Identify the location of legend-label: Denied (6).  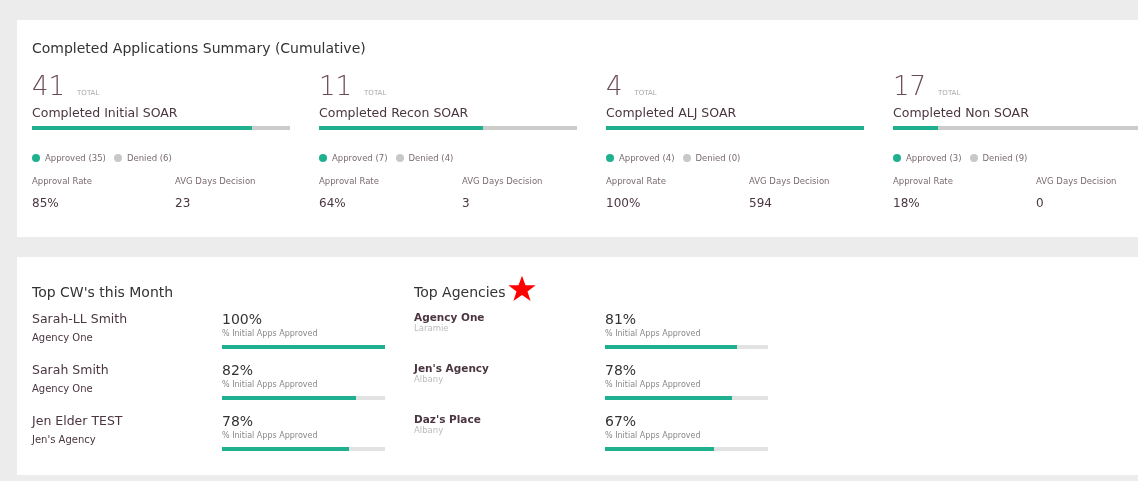
(149, 158).